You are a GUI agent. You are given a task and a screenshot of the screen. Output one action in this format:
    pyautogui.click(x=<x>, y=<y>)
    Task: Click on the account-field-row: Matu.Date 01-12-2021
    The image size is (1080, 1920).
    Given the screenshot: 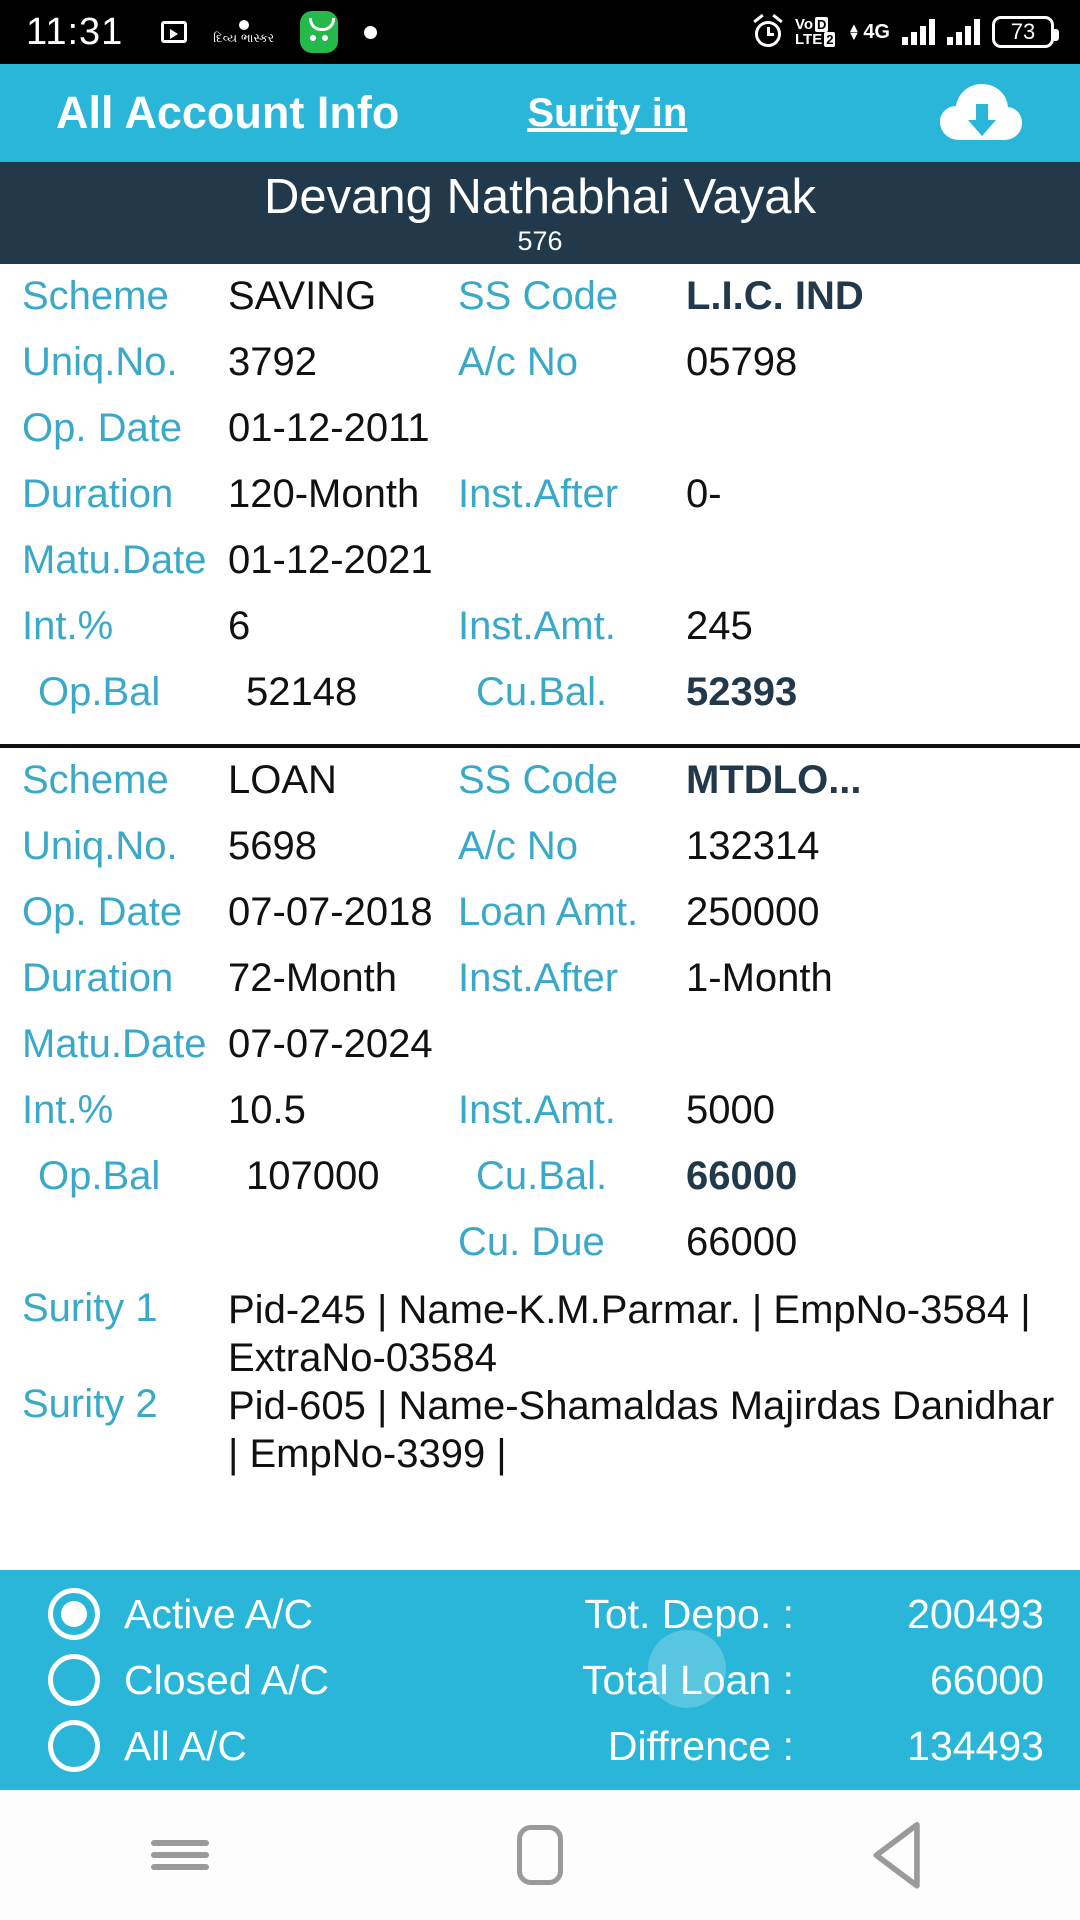 What is the action you would take?
    pyautogui.click(x=540, y=571)
    